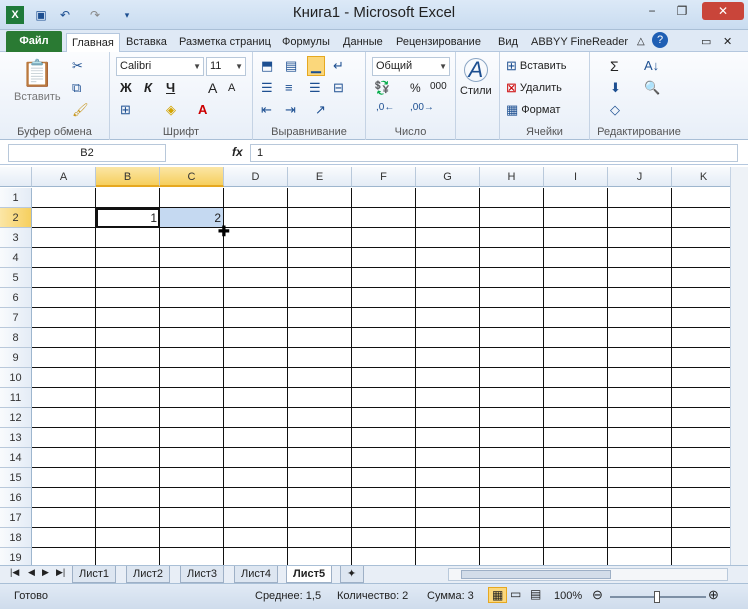 This screenshot has width=748, height=609. What do you see at coordinates (384, 177) in the screenshot?
I see `column-header: F` at bounding box center [384, 177].